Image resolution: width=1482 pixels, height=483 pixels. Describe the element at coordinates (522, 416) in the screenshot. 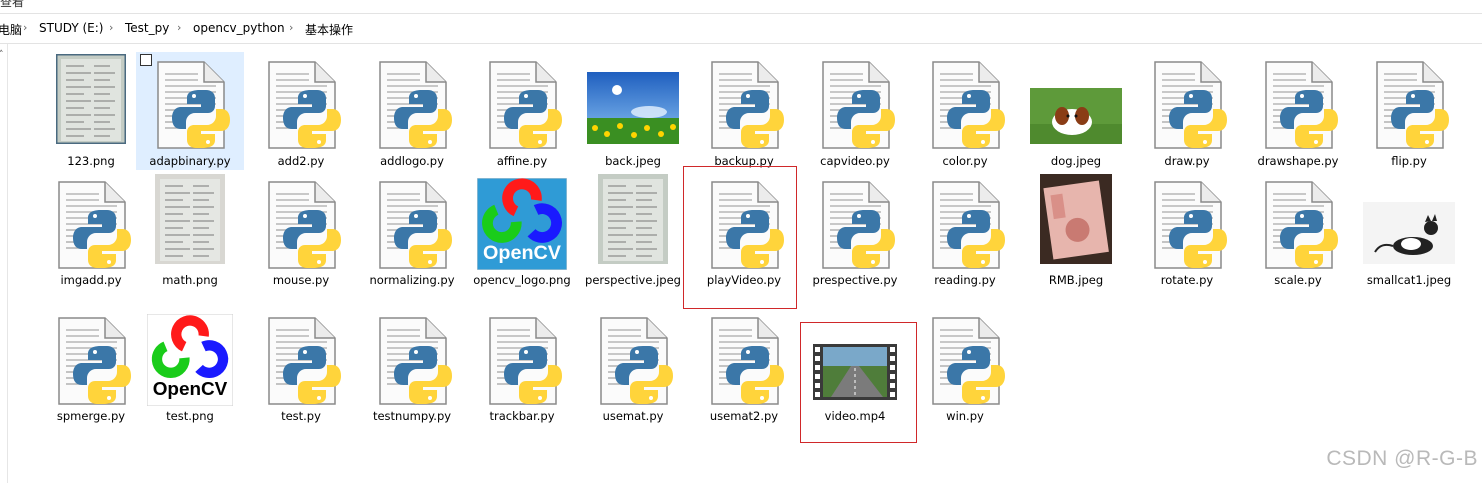

I see `file-name-label: trackbar.py` at that location.